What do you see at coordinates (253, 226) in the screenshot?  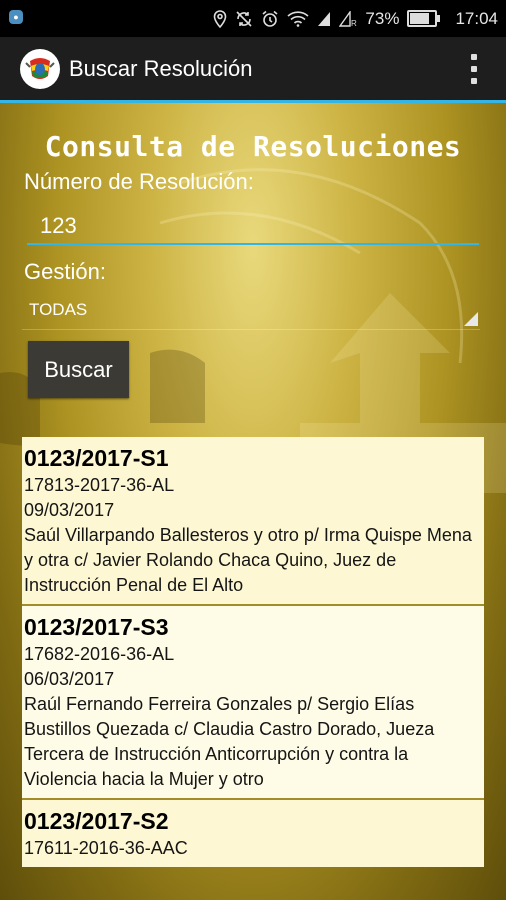 I see `resolution-number-input: 123` at bounding box center [253, 226].